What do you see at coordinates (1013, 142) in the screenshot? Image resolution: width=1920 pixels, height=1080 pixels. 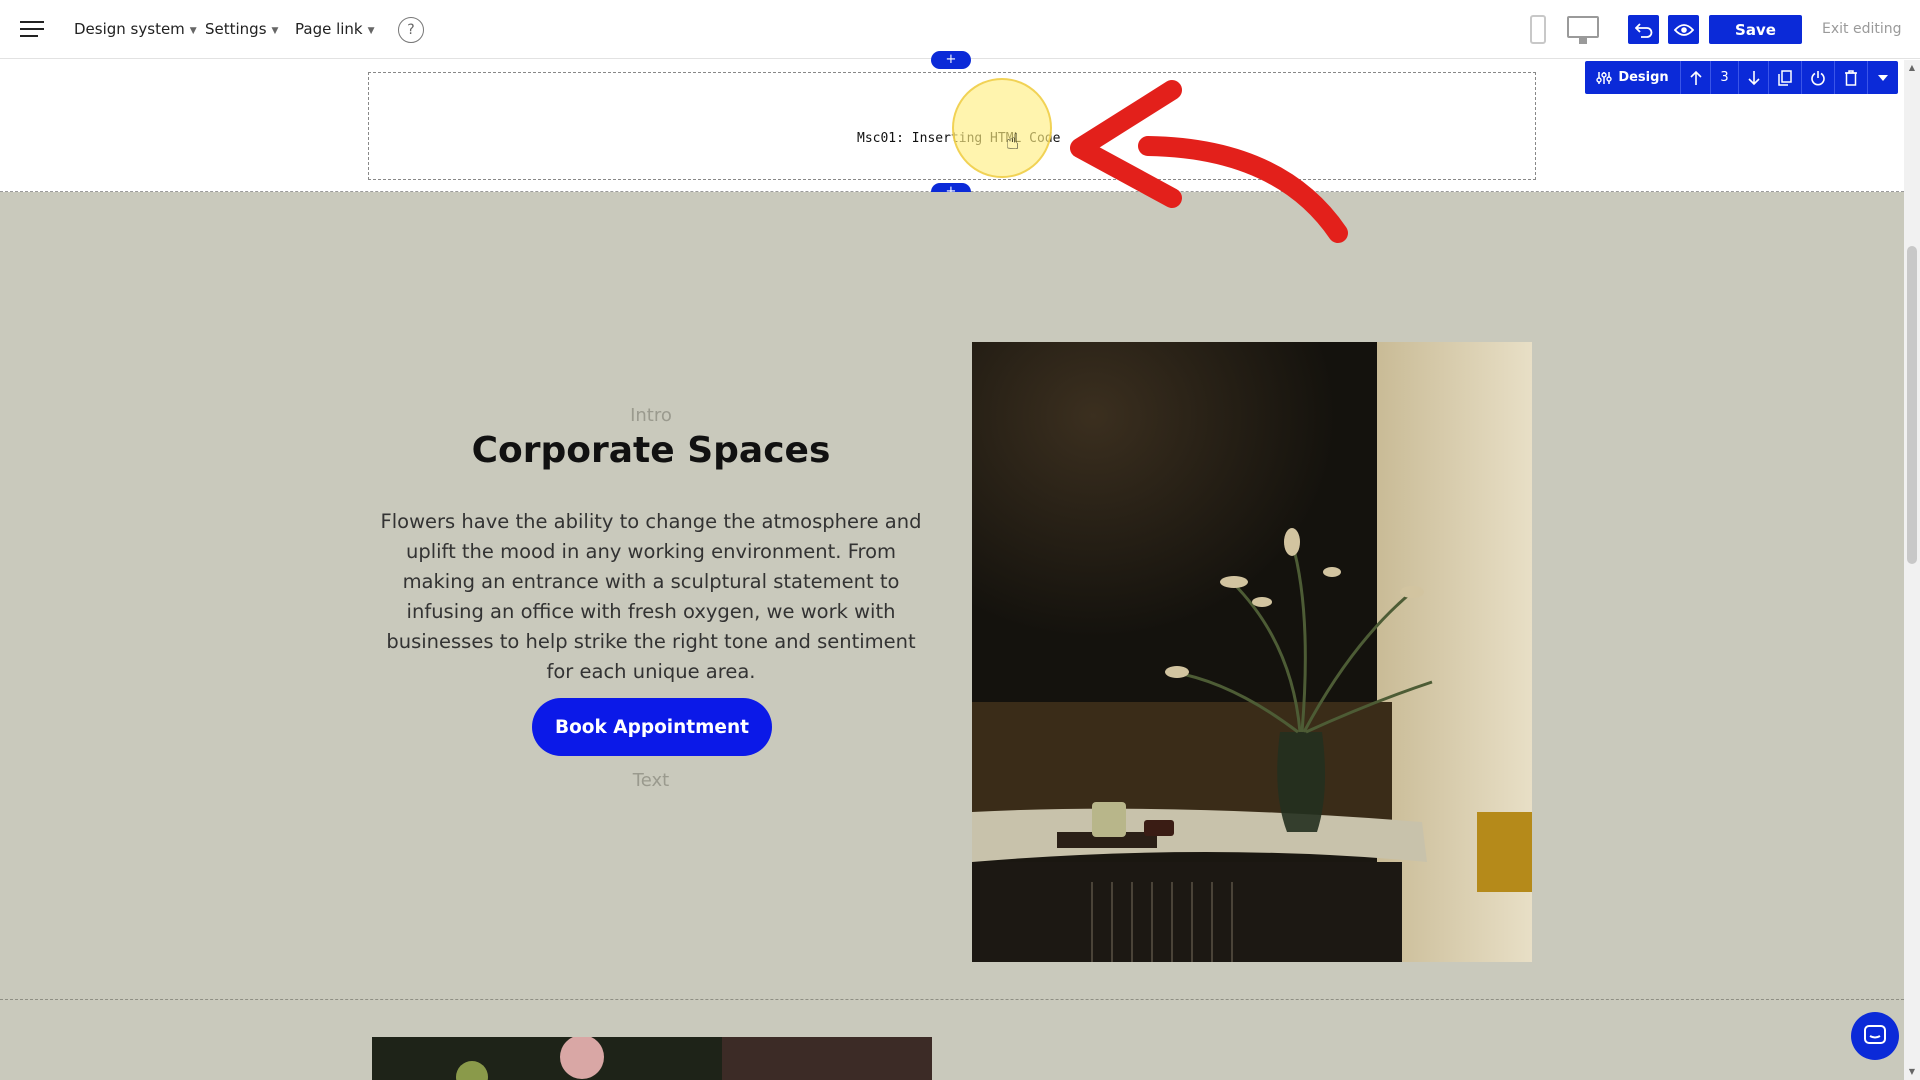 I see `hand-cursor-icon: ☝` at bounding box center [1013, 142].